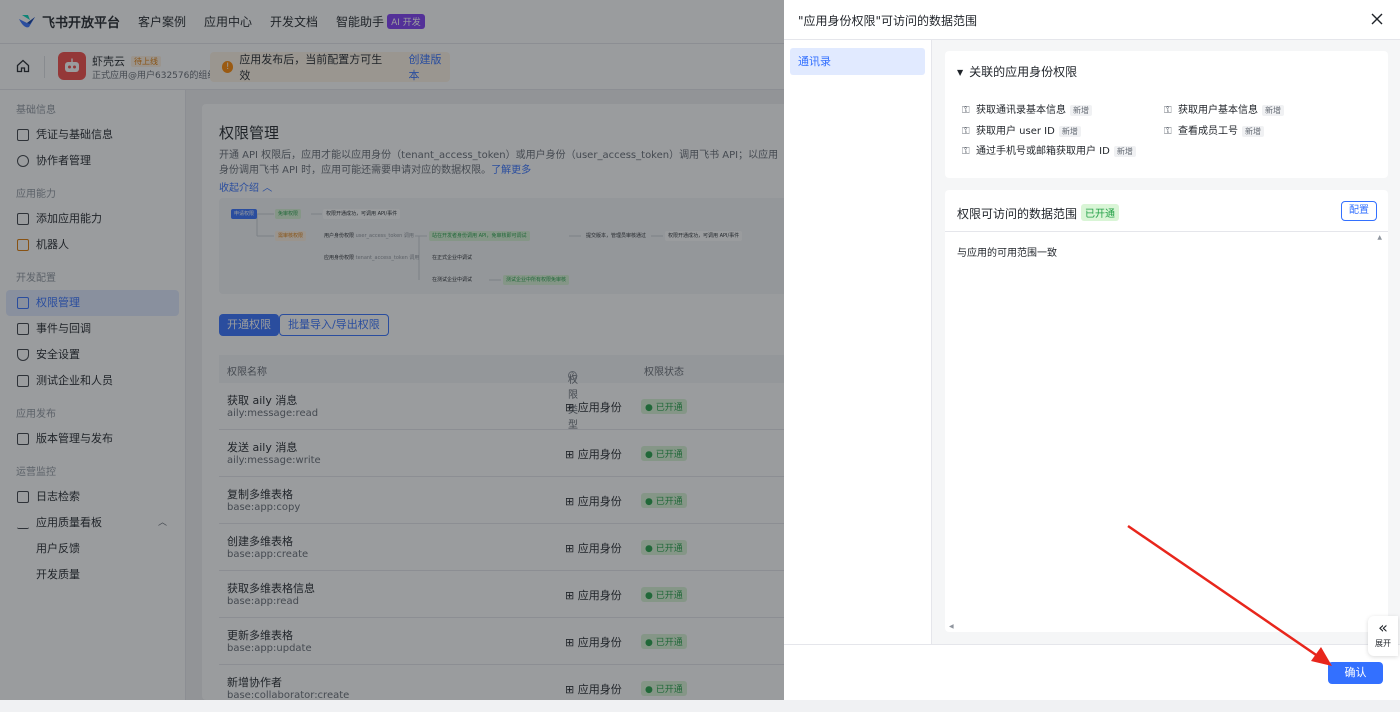  I want to click on permission-item: ⚿ 查看成员工号 新增, so click(1214, 129).